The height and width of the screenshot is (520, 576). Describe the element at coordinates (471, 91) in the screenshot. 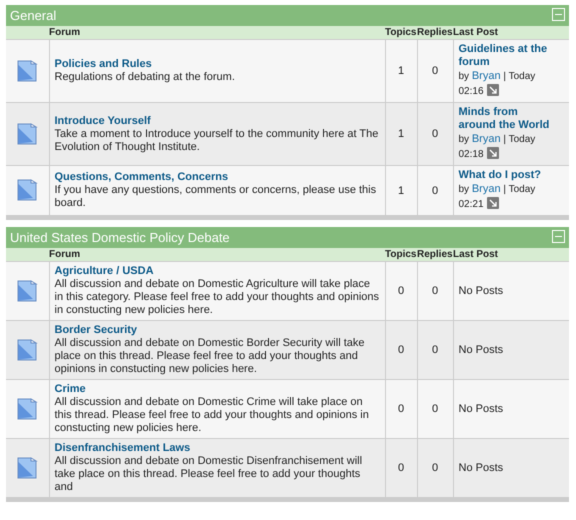

I see `post-time: 02:16` at that location.